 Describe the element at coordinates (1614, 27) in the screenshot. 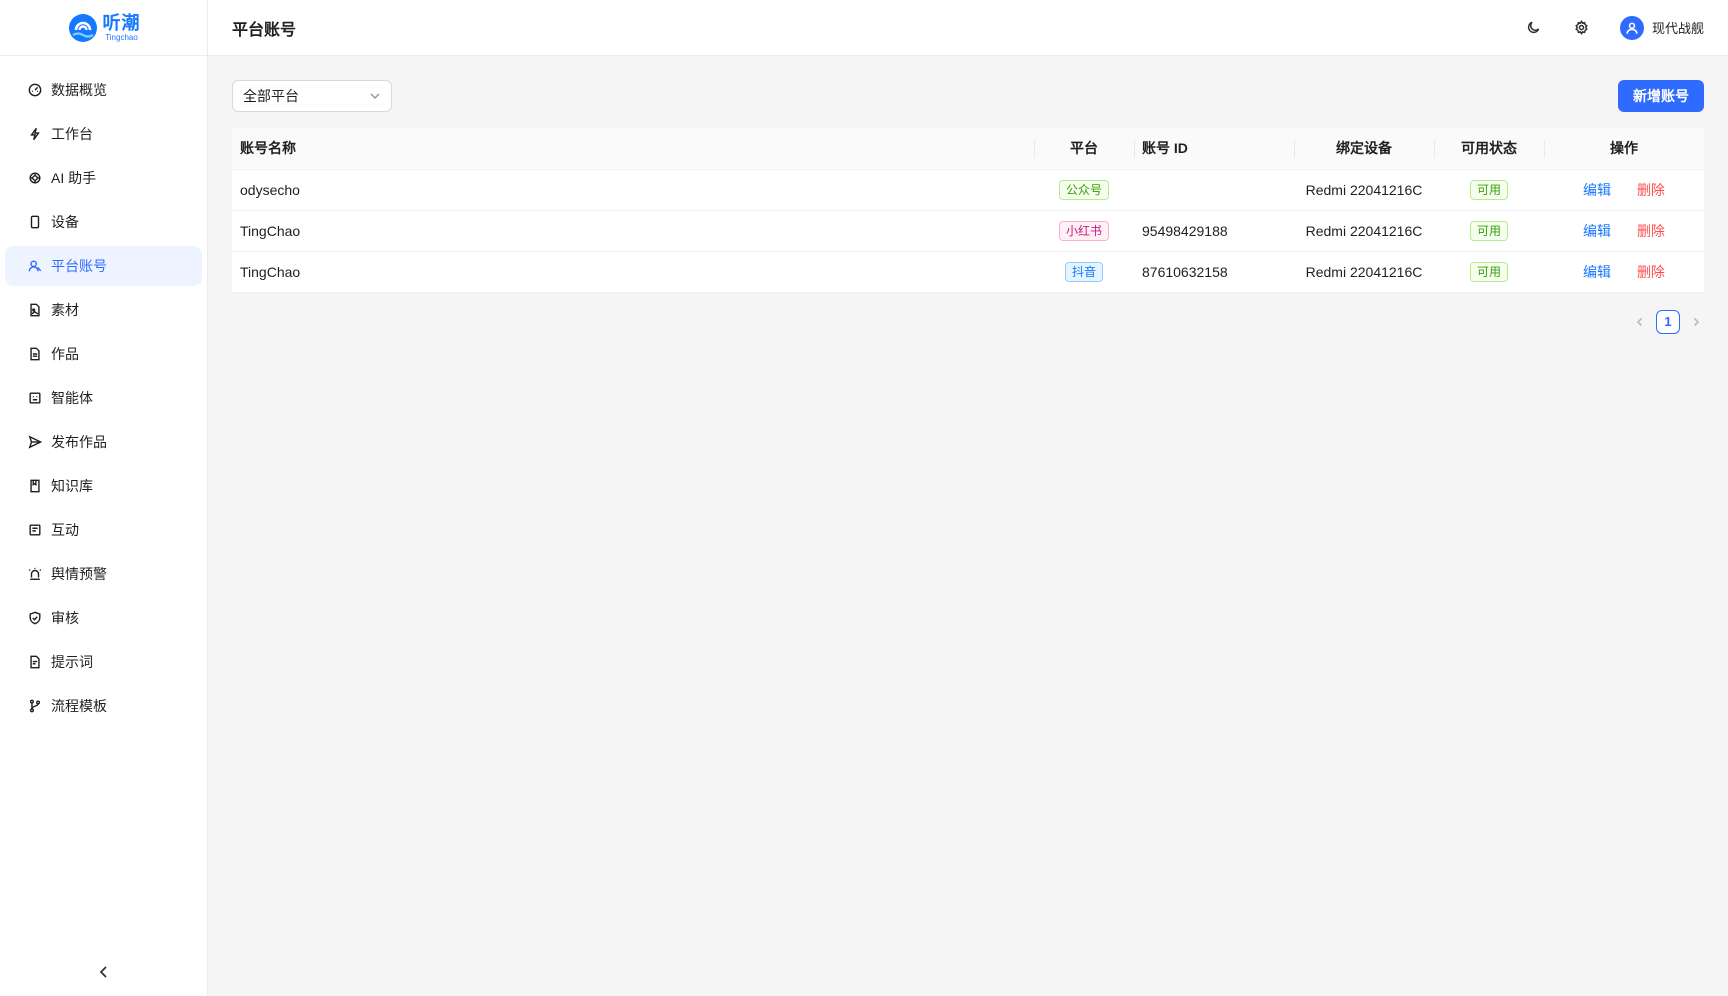

I see `header-actions: 现代战舰` at that location.